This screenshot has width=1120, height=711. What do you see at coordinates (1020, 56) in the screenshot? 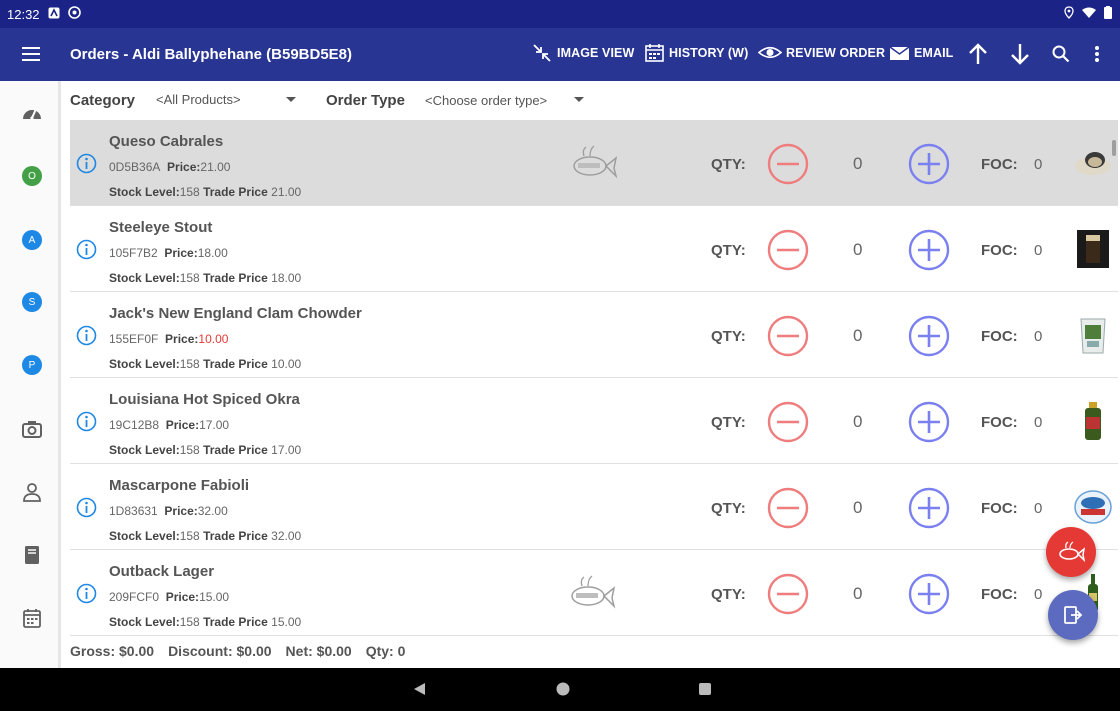
I see `arrow-down-icon` at bounding box center [1020, 56].